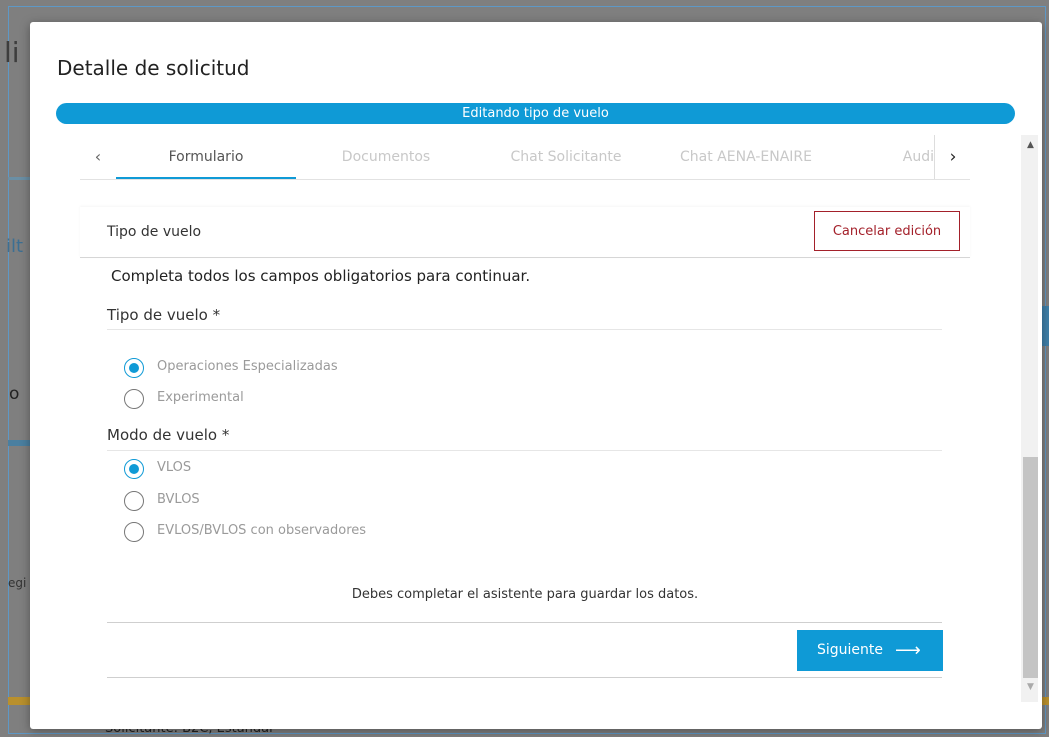  What do you see at coordinates (525, 232) in the screenshot?
I see `section-header: Tipo de vuelo Cancelar edición` at bounding box center [525, 232].